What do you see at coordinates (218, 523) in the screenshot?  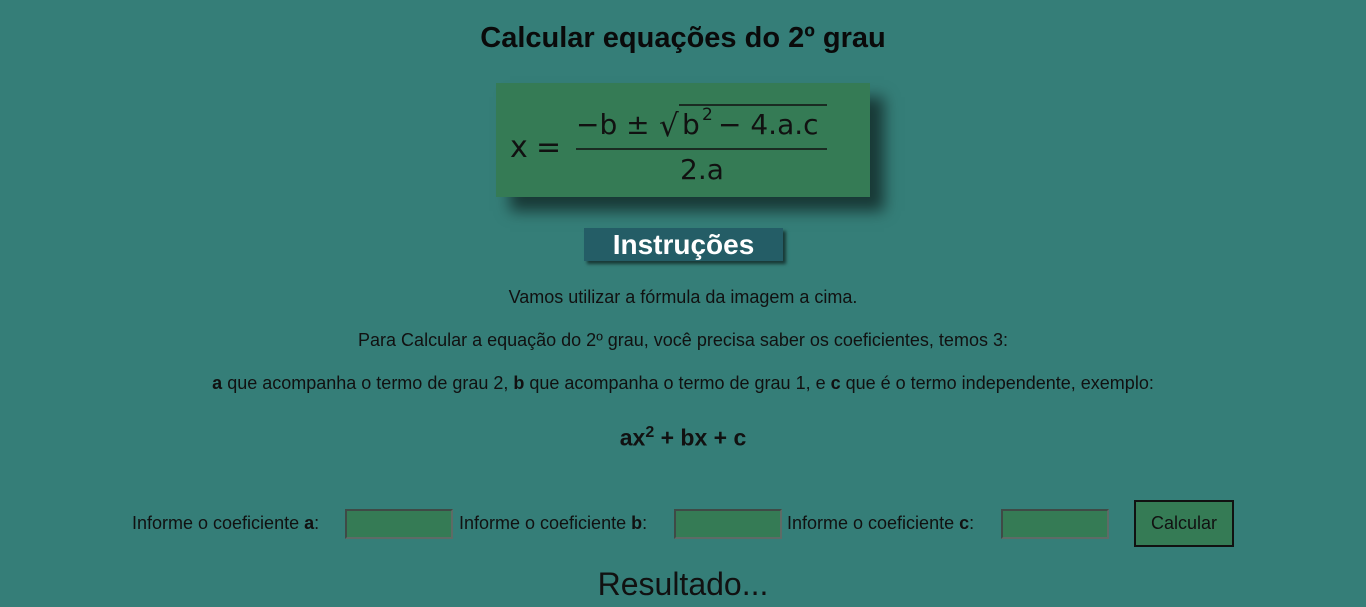 I see `coef-a-label-prefix: Informe o coeficiente` at bounding box center [218, 523].